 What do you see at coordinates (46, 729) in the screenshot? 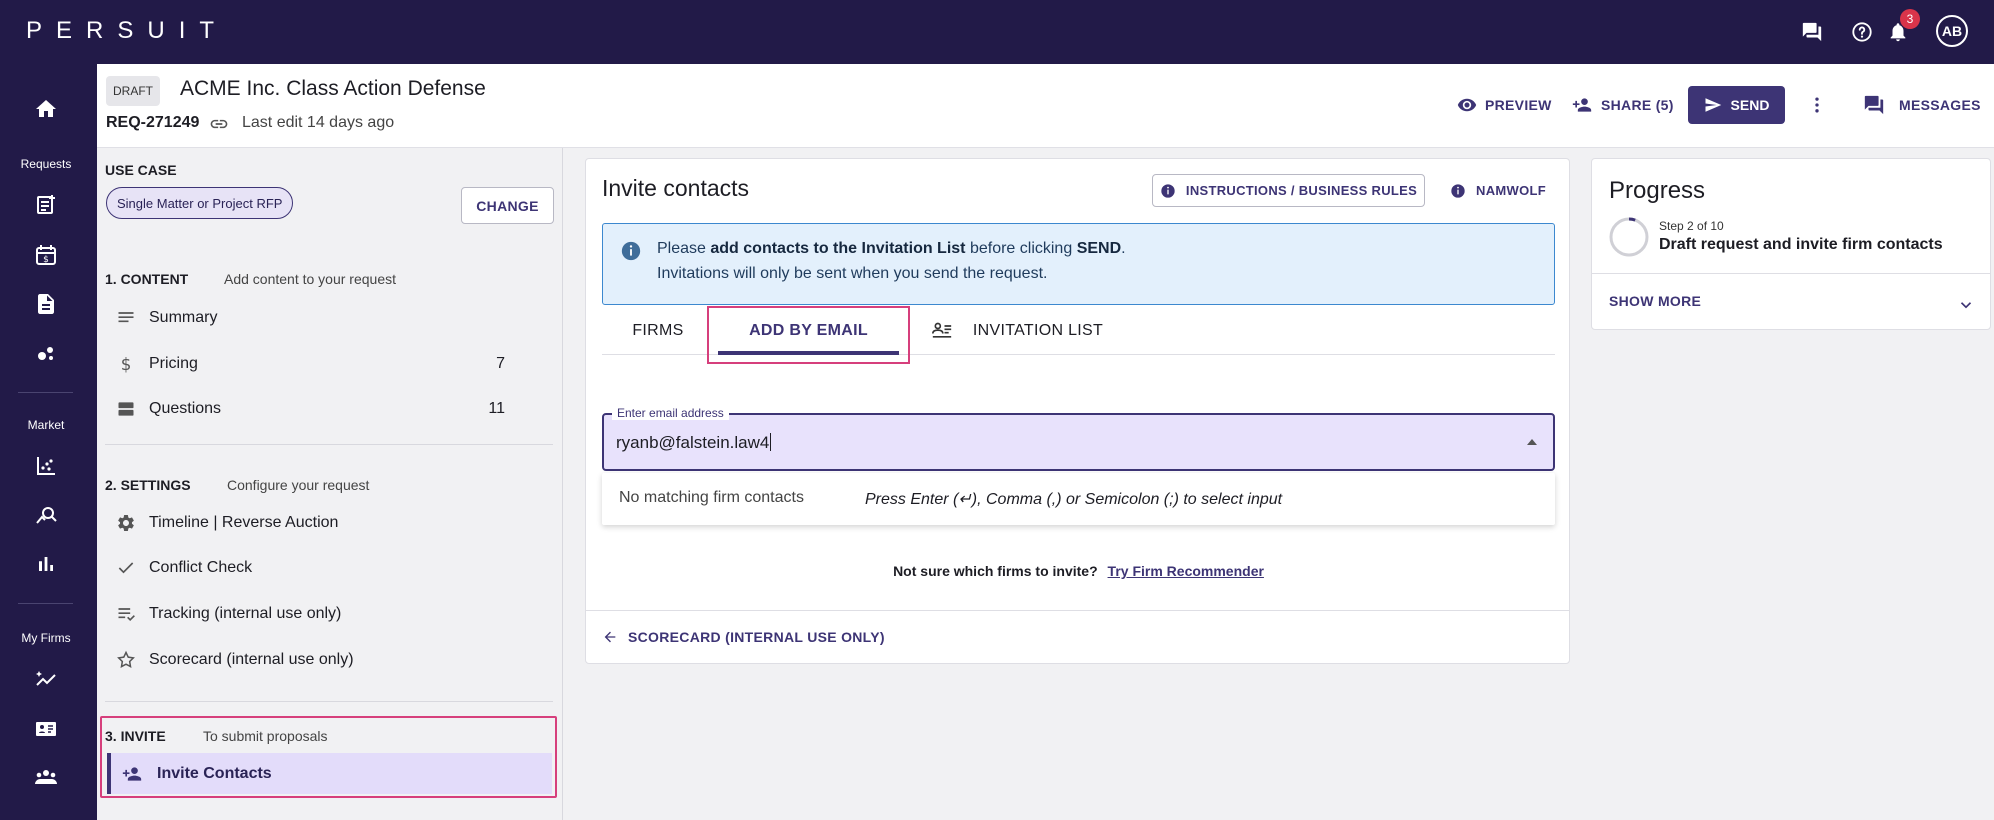
I see `contact-card-icon` at bounding box center [46, 729].